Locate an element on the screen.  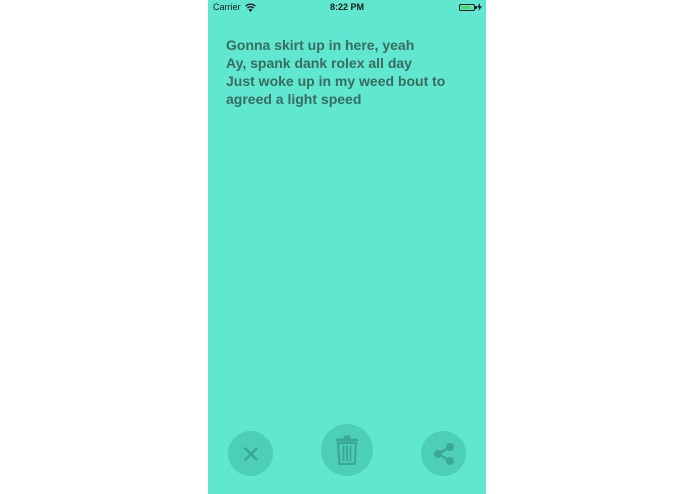
close-button is located at coordinates (250, 453).